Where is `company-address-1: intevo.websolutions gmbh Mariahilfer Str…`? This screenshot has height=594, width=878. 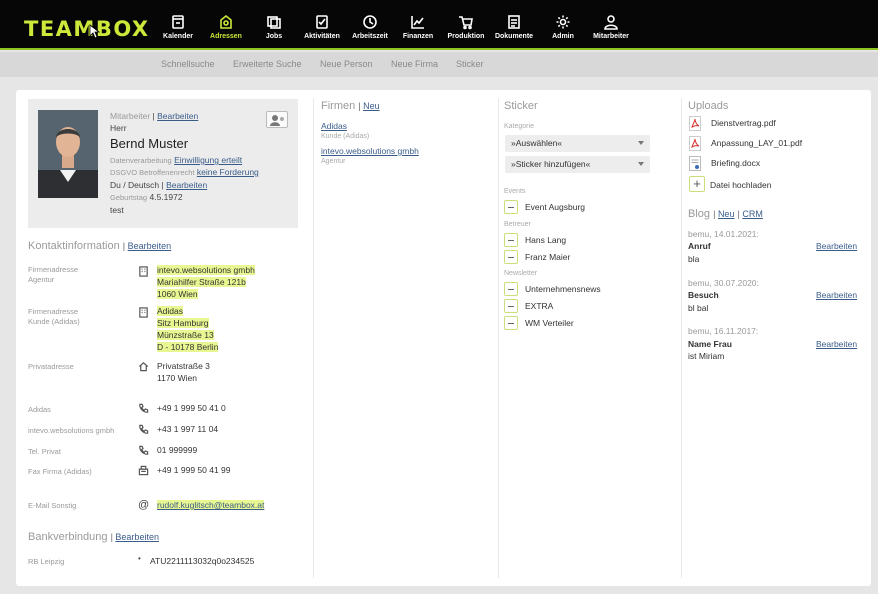 company-address-1: intevo.websolutions gmbh Mariahilfer Str… is located at coordinates (206, 282).